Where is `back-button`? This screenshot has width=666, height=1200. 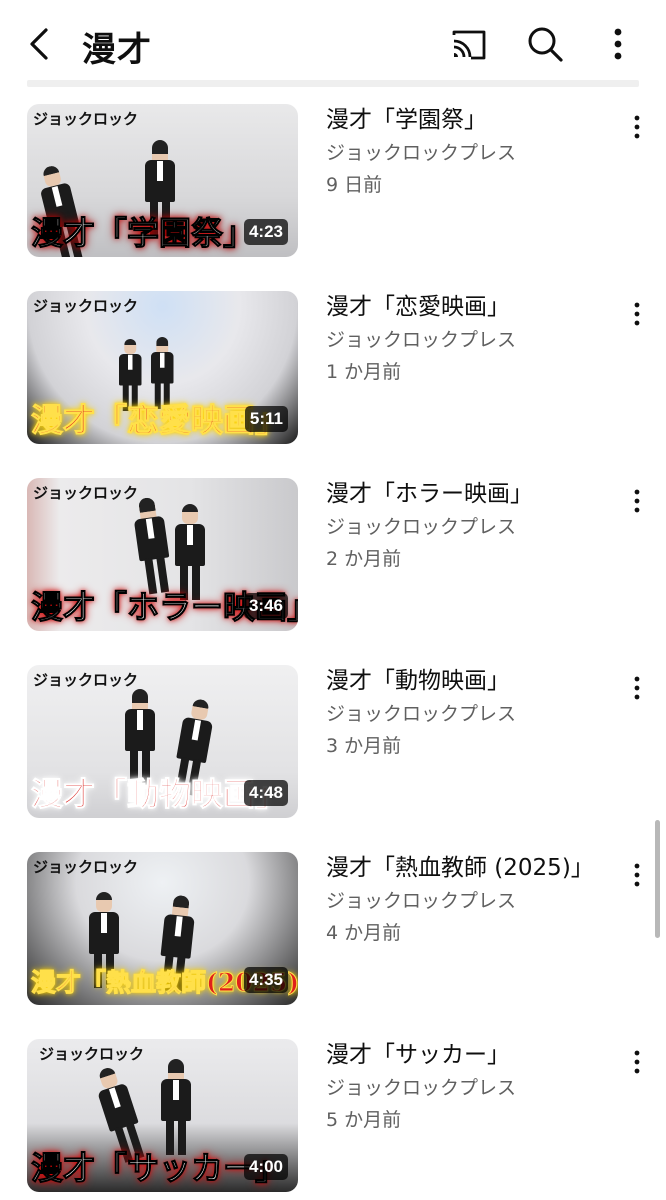 back-button is located at coordinates (40, 44).